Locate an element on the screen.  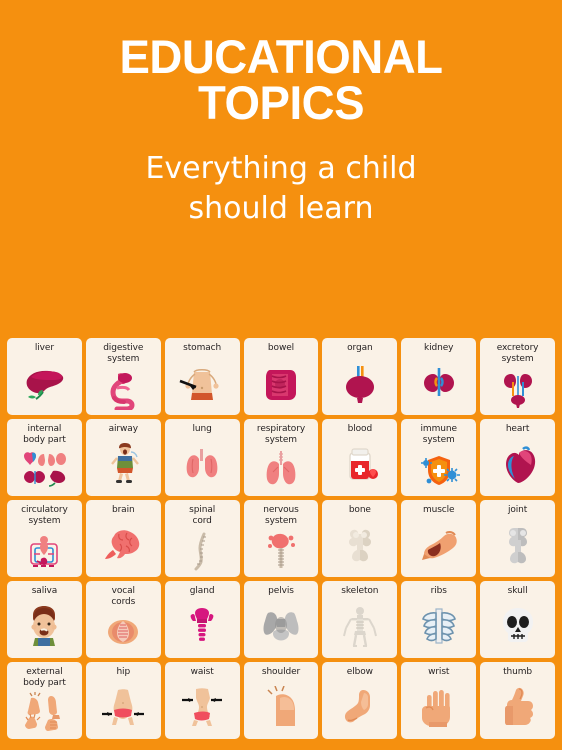
topic-card: internal body part is located at coordinates (44, 457).